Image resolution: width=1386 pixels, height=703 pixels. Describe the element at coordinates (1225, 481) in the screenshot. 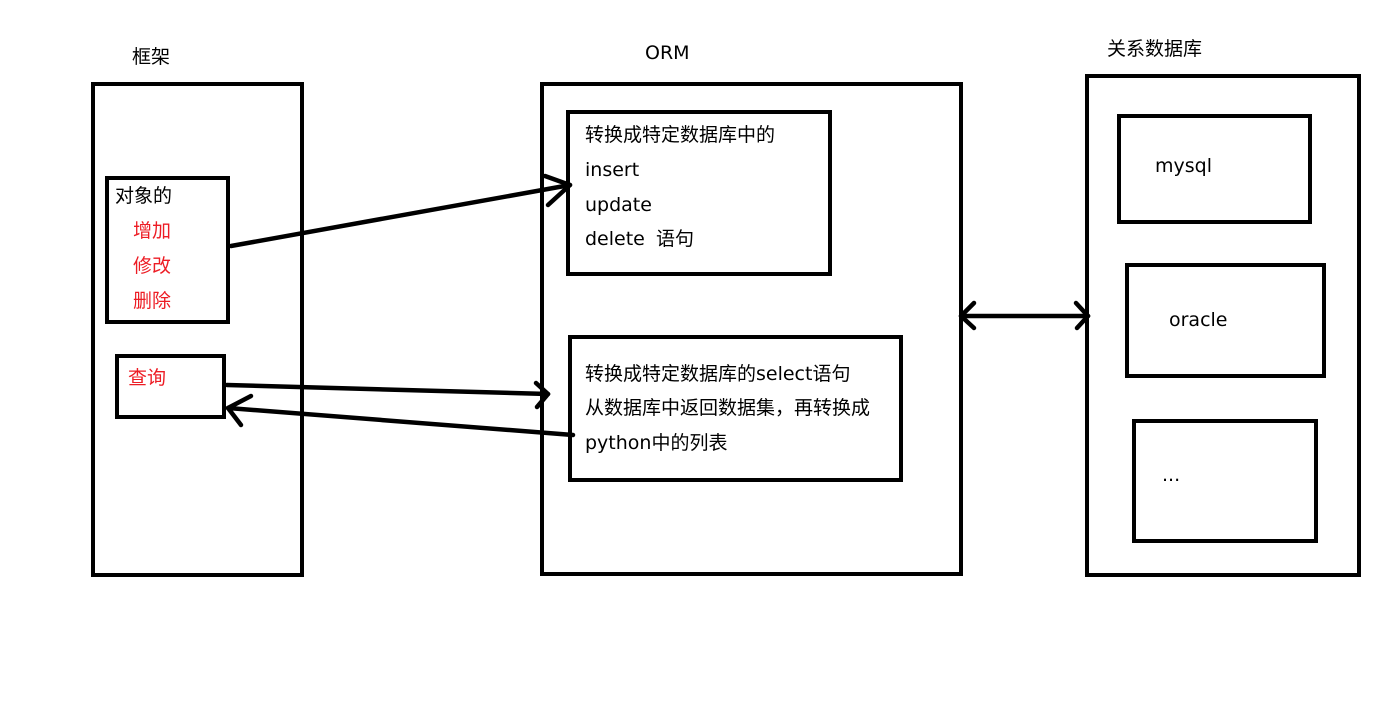

I see `db-other-box` at that location.